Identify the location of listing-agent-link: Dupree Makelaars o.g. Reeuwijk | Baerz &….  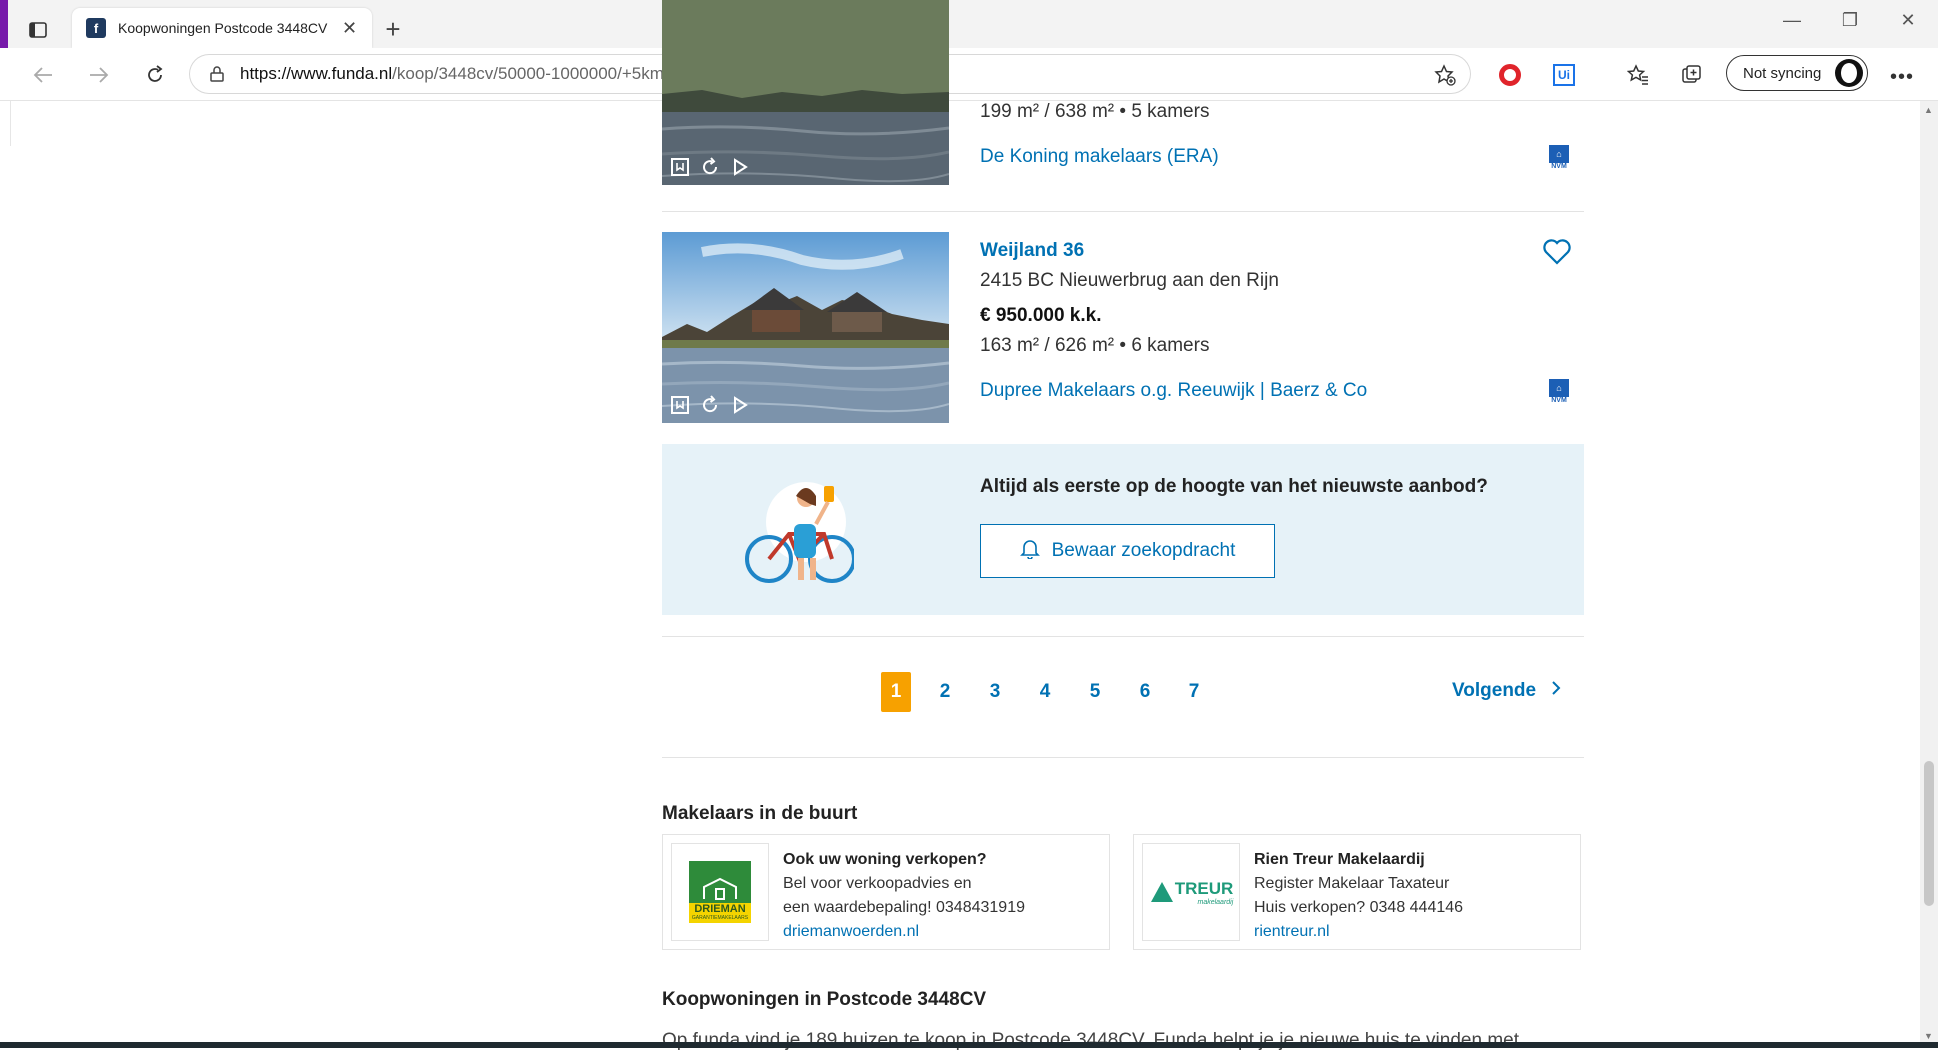
(1173, 391).